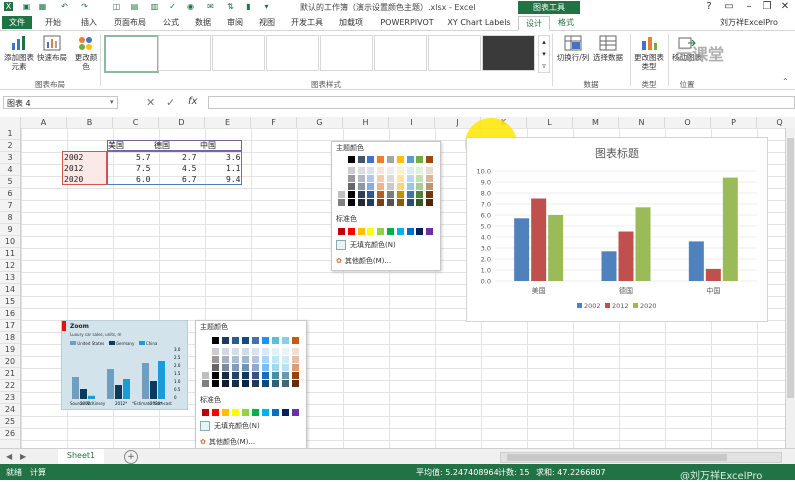  I want to click on row-header-7: 7, so click(10, 206).